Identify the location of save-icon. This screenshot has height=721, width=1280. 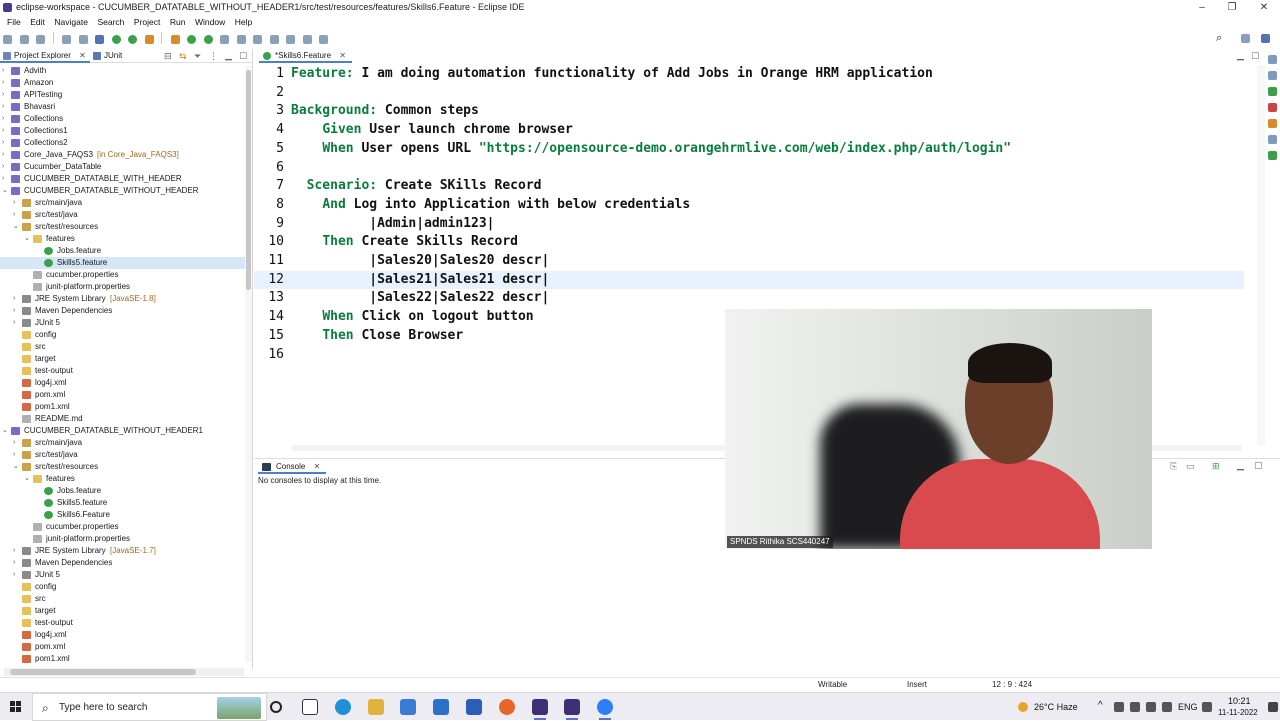
(24, 39).